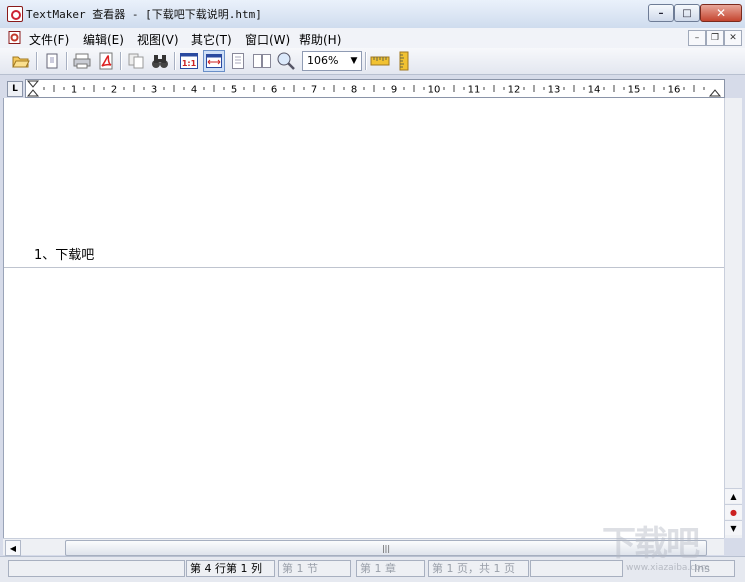  What do you see at coordinates (64, 253) in the screenshot?
I see `document-text: 1、下载吧` at bounding box center [64, 253].